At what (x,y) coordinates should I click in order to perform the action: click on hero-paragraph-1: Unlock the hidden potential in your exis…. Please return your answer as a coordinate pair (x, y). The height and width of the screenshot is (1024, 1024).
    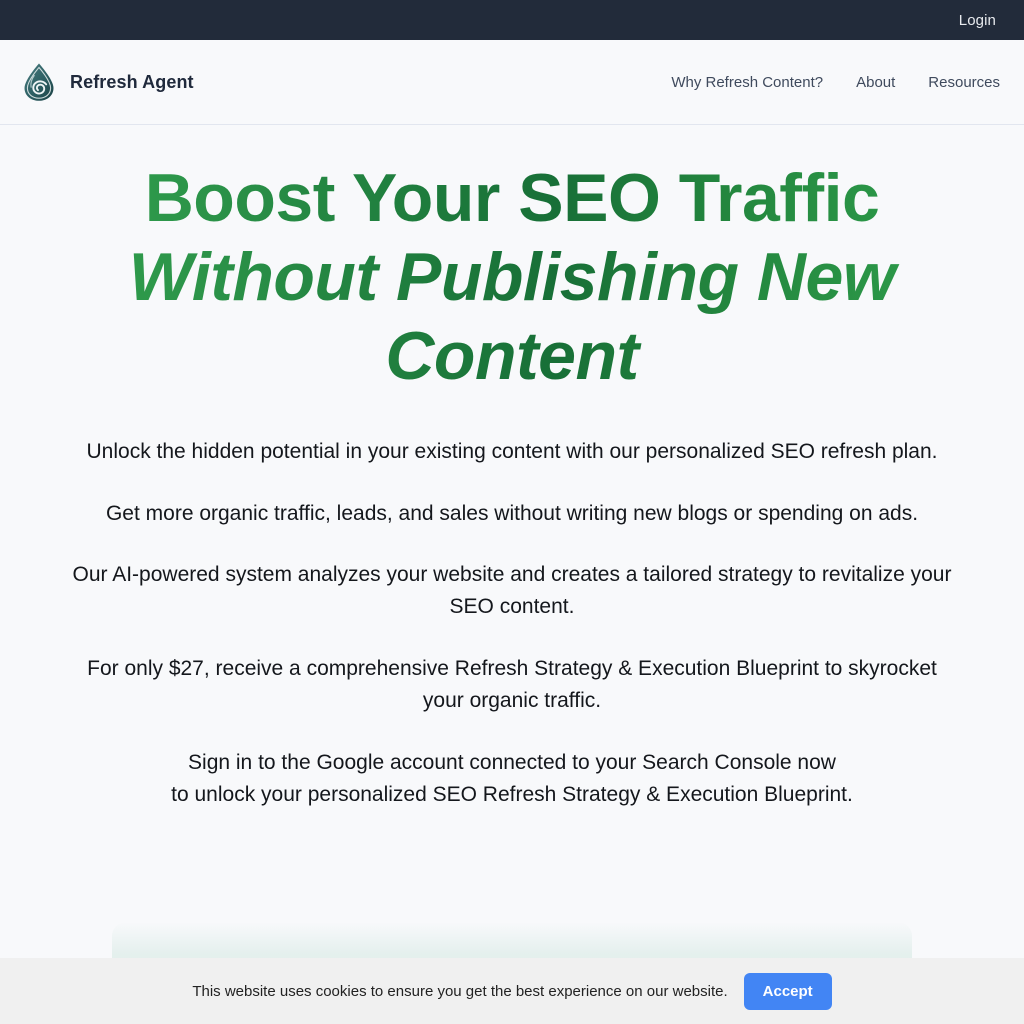
    Looking at the image, I should click on (512, 451).